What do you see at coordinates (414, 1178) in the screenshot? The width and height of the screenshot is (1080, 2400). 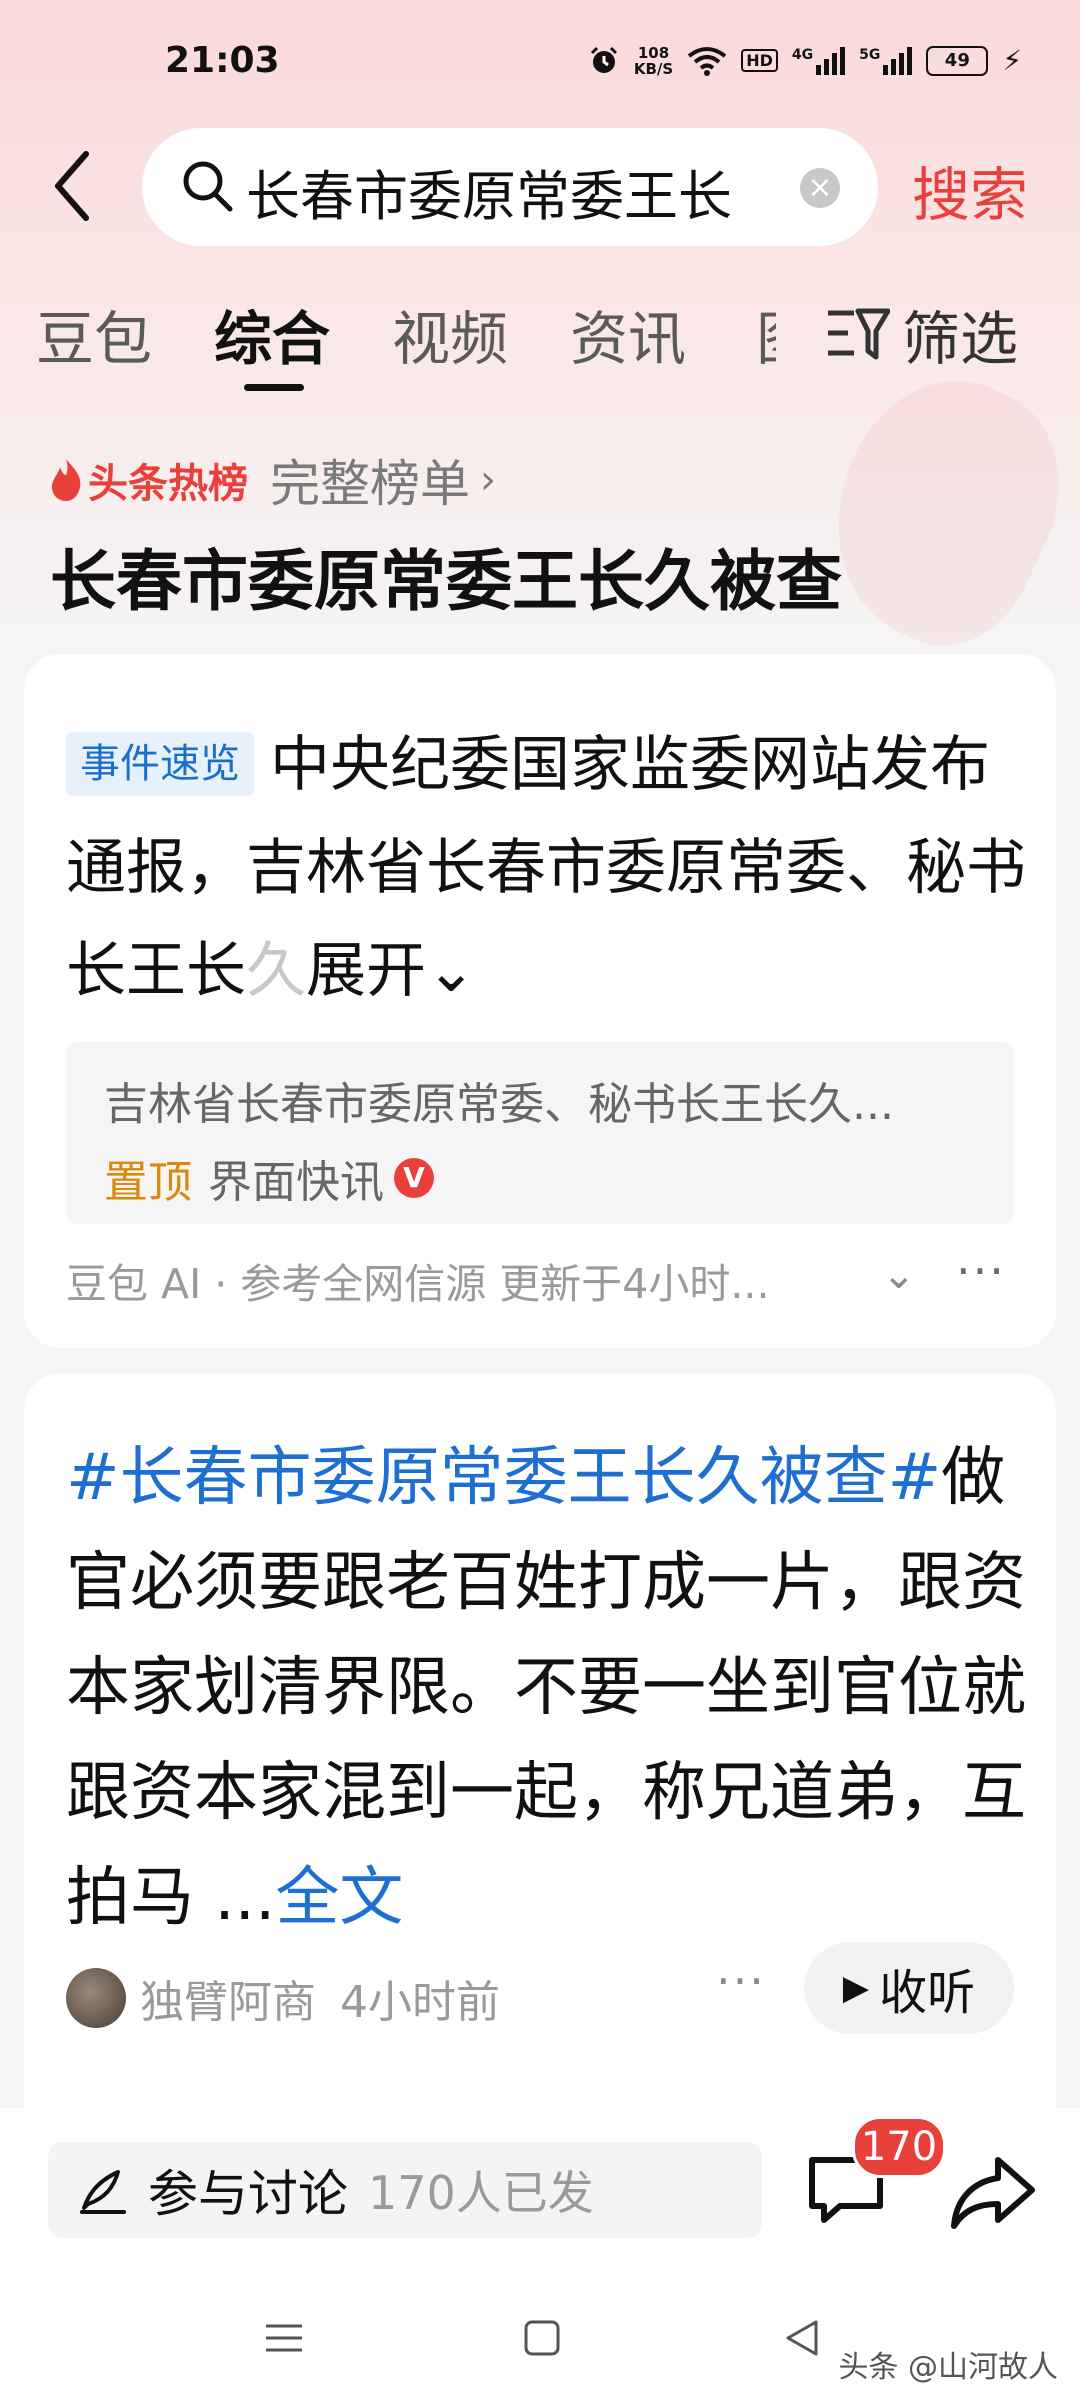 I see `verified-icon: V` at bounding box center [414, 1178].